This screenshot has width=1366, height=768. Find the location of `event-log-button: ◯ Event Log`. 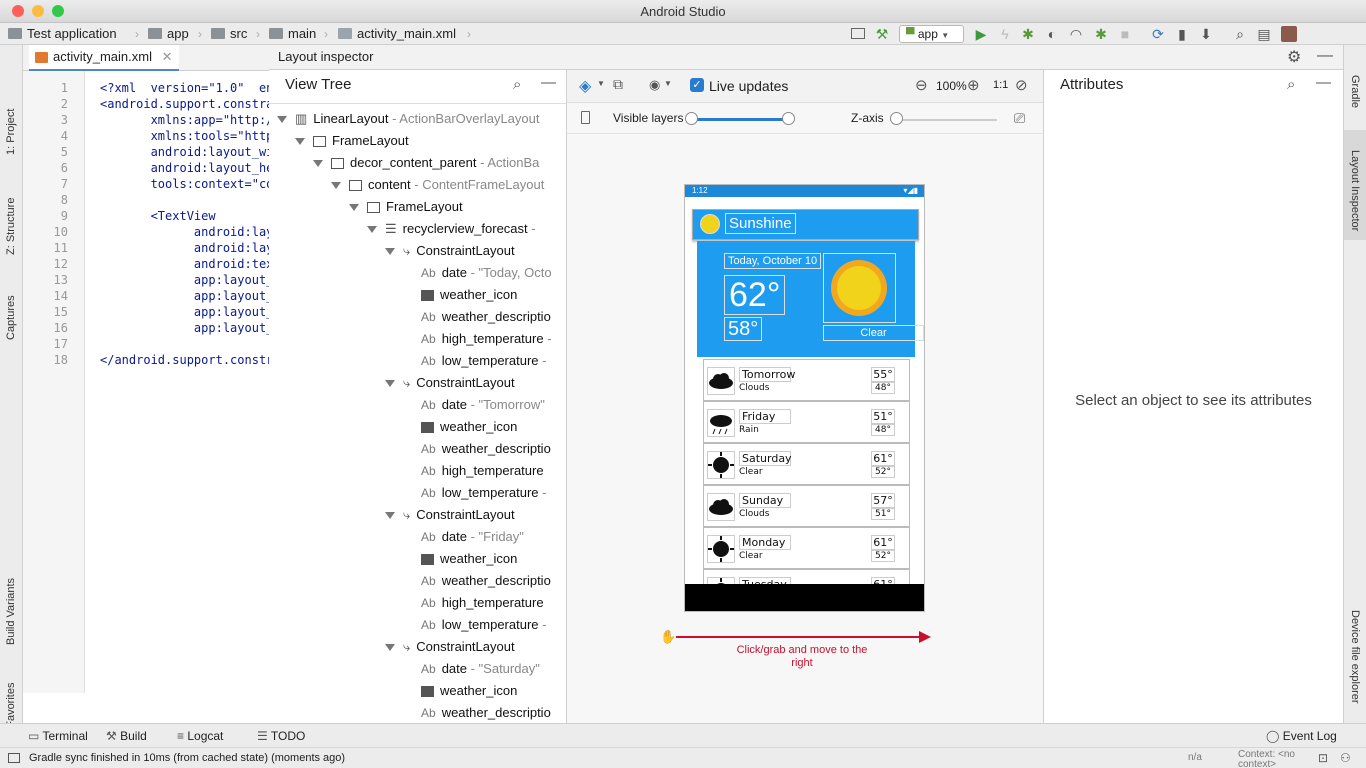

event-log-button: ◯ Event Log is located at coordinates (1301, 736).